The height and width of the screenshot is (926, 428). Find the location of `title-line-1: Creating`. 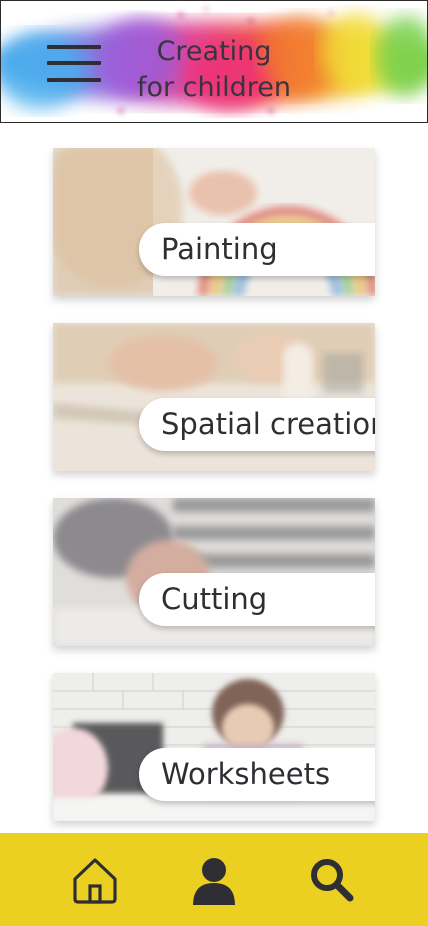

title-line-1: Creating is located at coordinates (214, 51).